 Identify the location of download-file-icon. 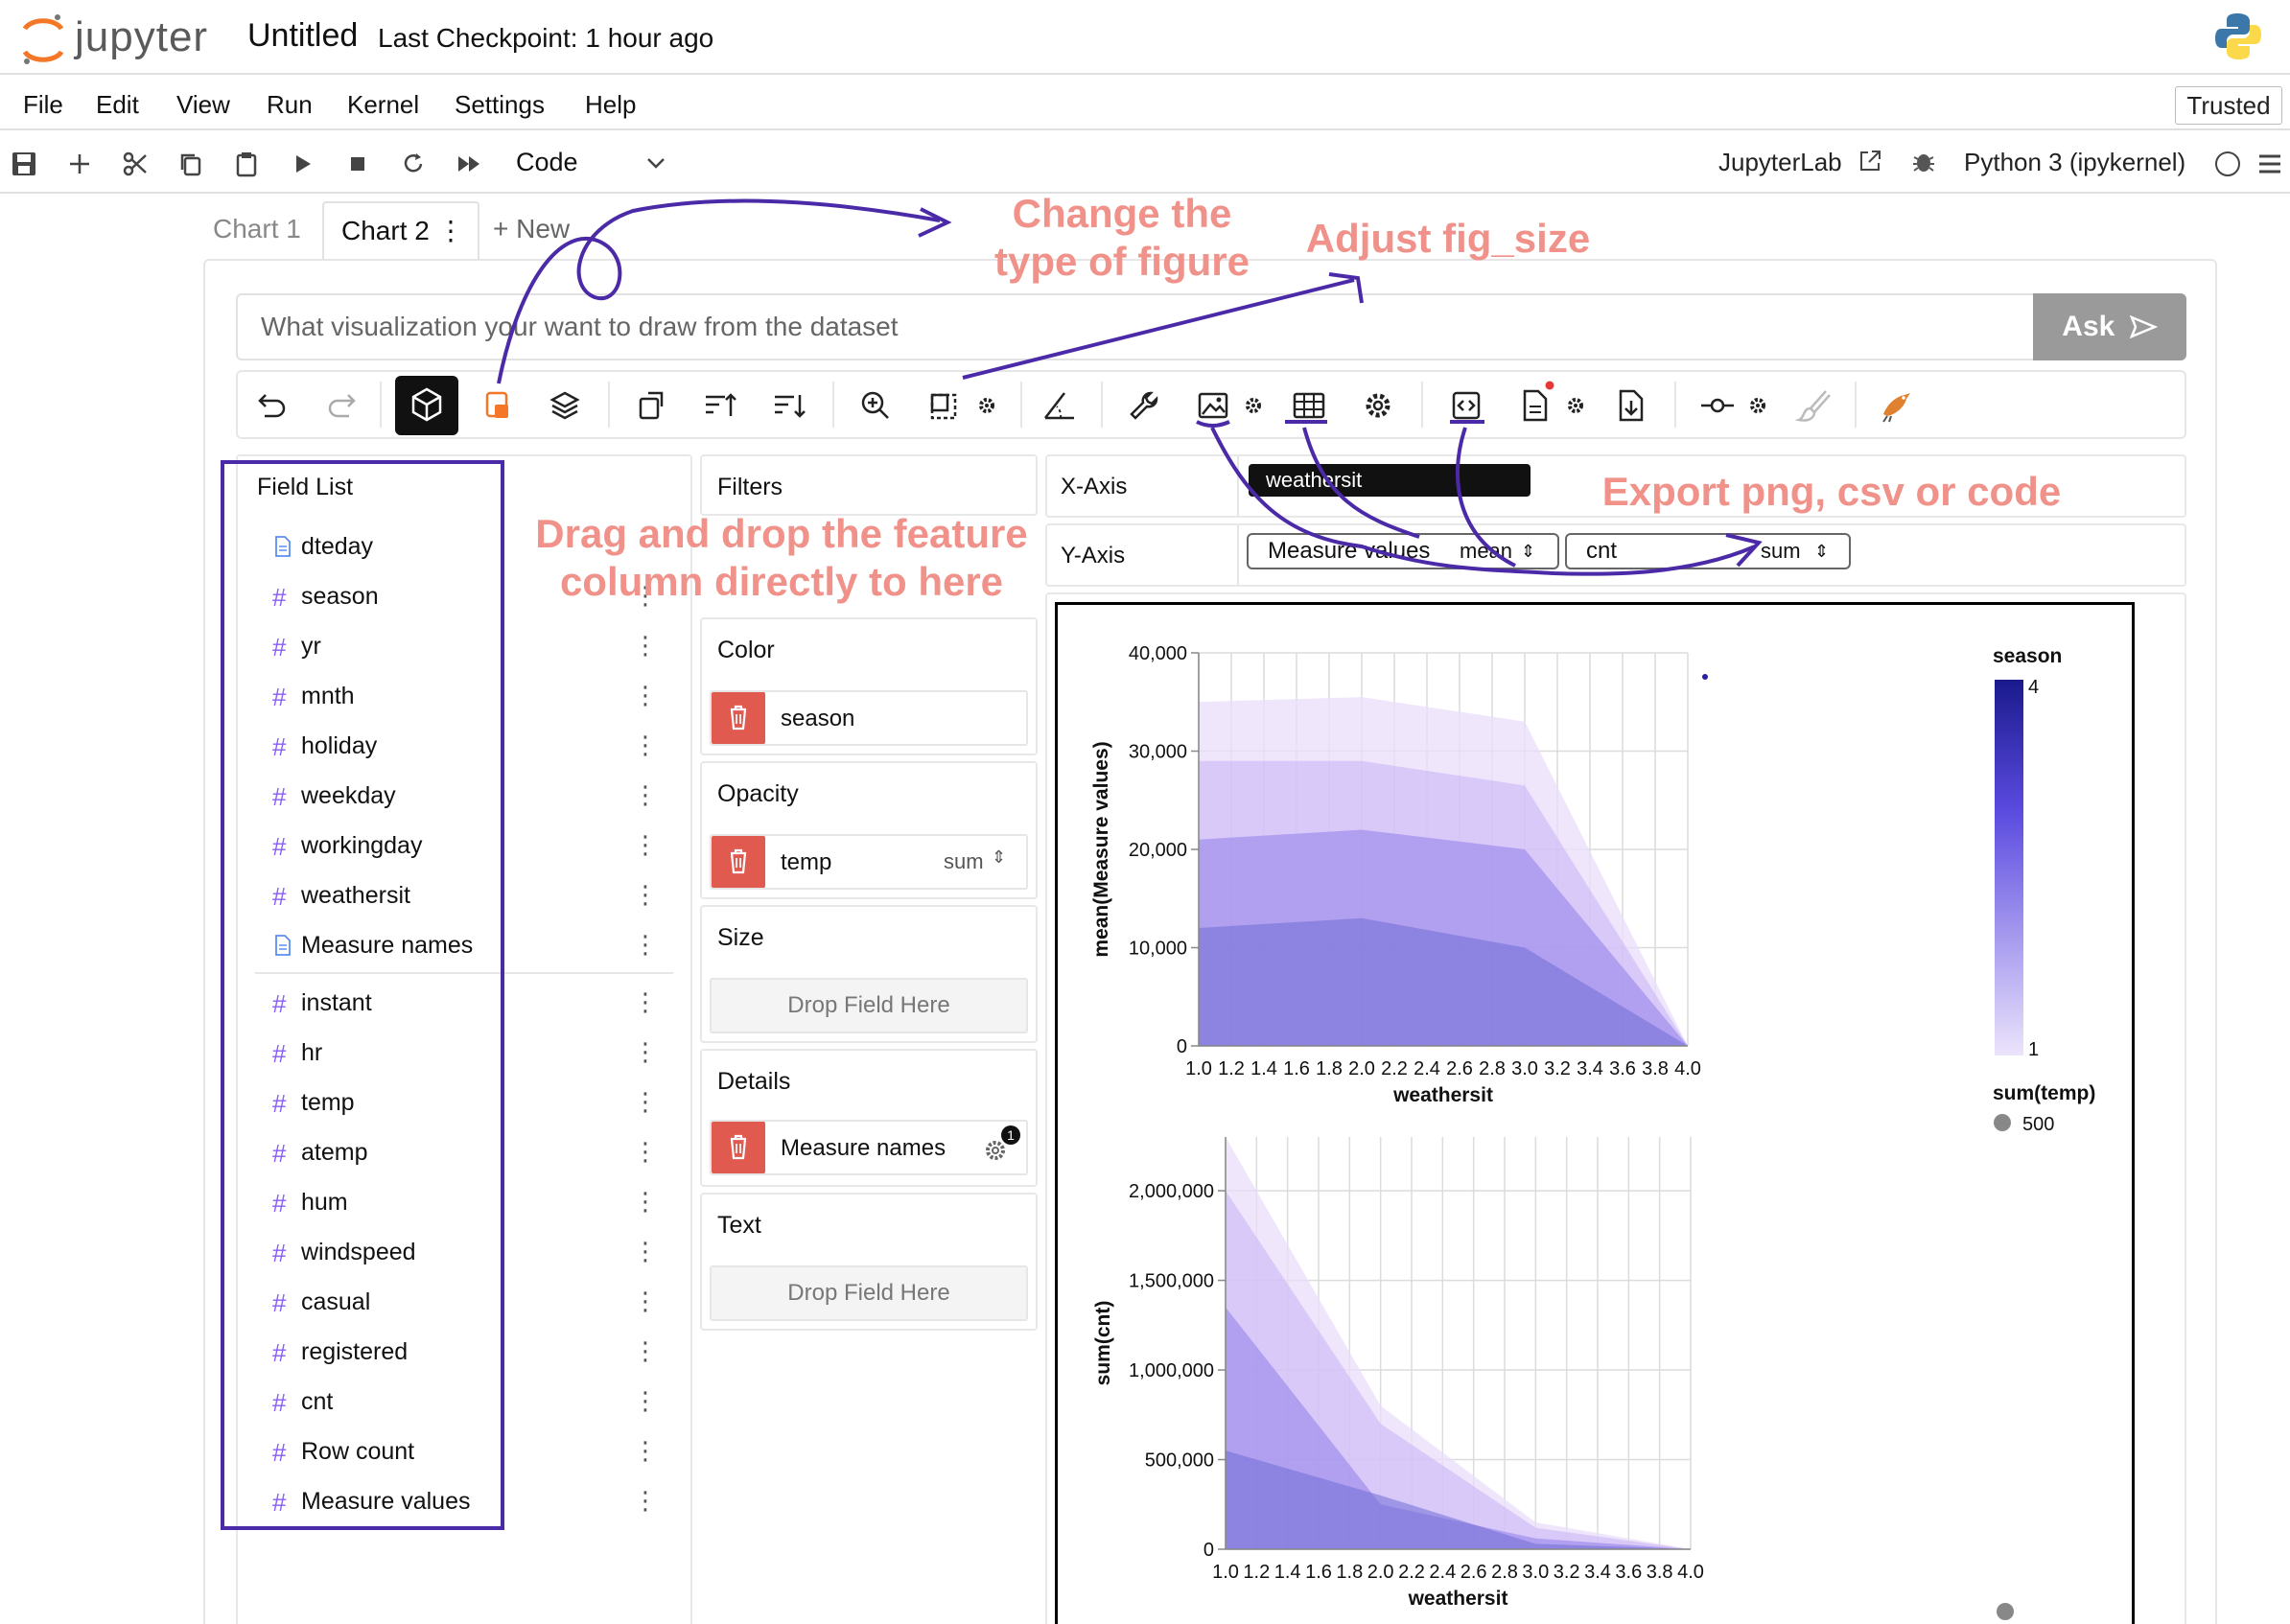
(1631, 406).